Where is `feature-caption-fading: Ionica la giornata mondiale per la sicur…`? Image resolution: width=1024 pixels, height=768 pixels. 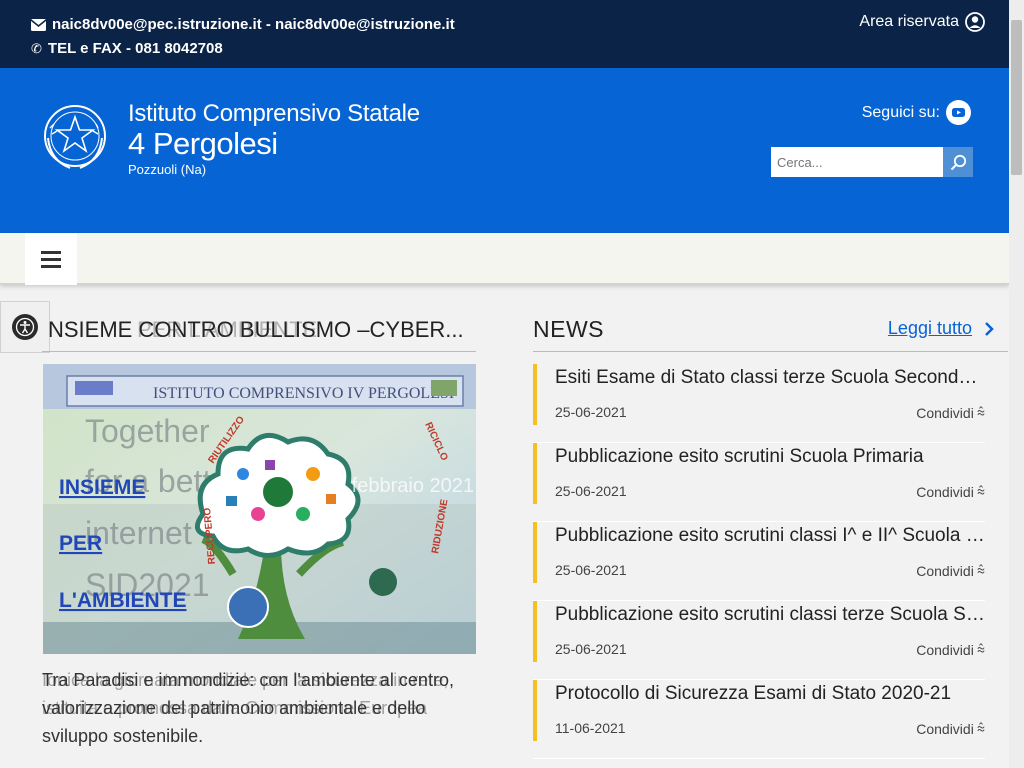 feature-caption-fading: Ionica la giornata mondiale per la sicur… is located at coordinates (245, 694).